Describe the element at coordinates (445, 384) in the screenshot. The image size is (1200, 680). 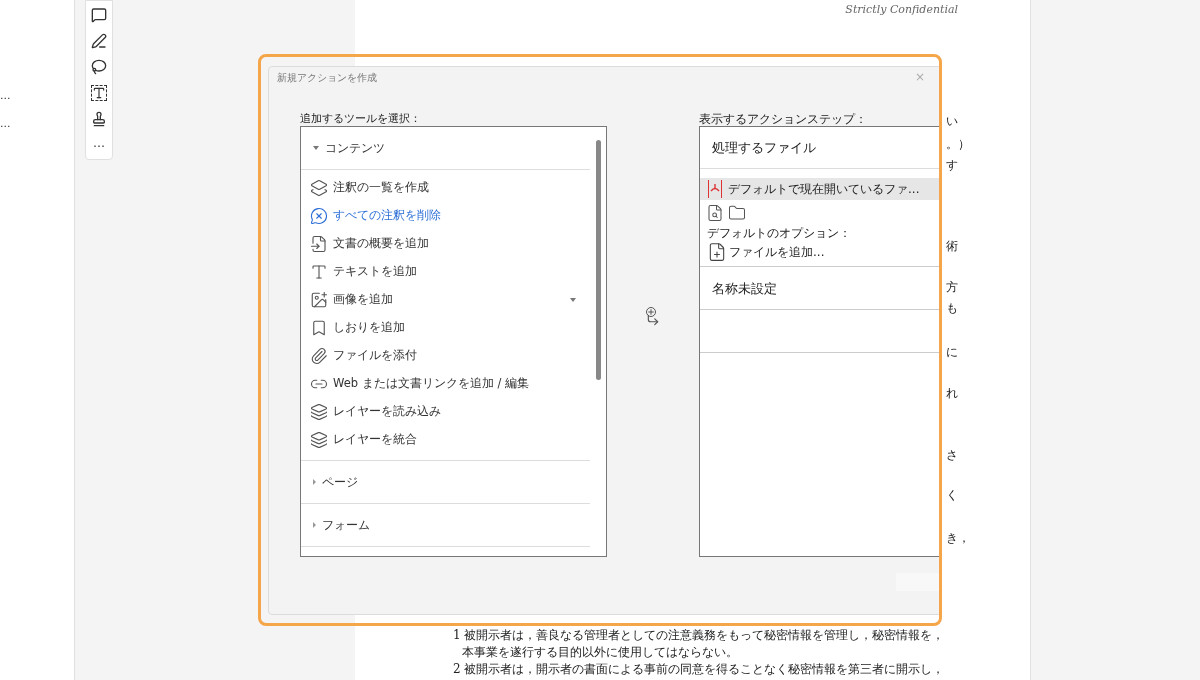
I see `tool-item: Web または文書リンクを追加 / 編集` at that location.